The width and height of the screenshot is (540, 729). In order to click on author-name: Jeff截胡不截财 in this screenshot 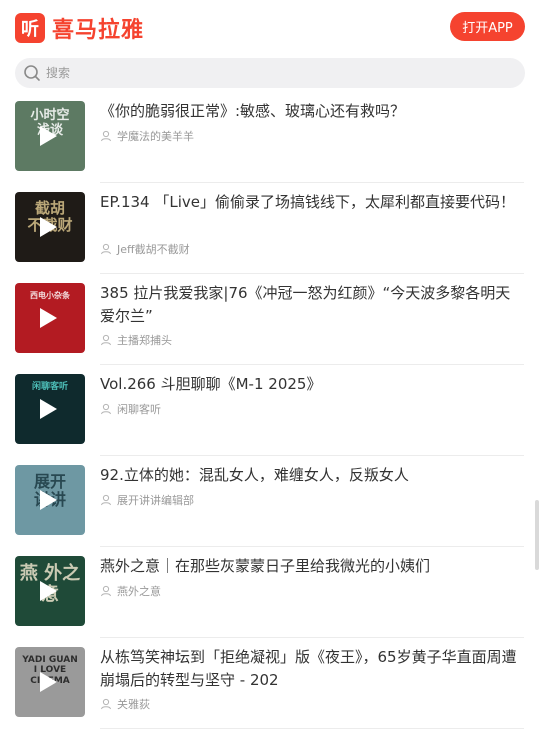, I will do `click(153, 249)`.